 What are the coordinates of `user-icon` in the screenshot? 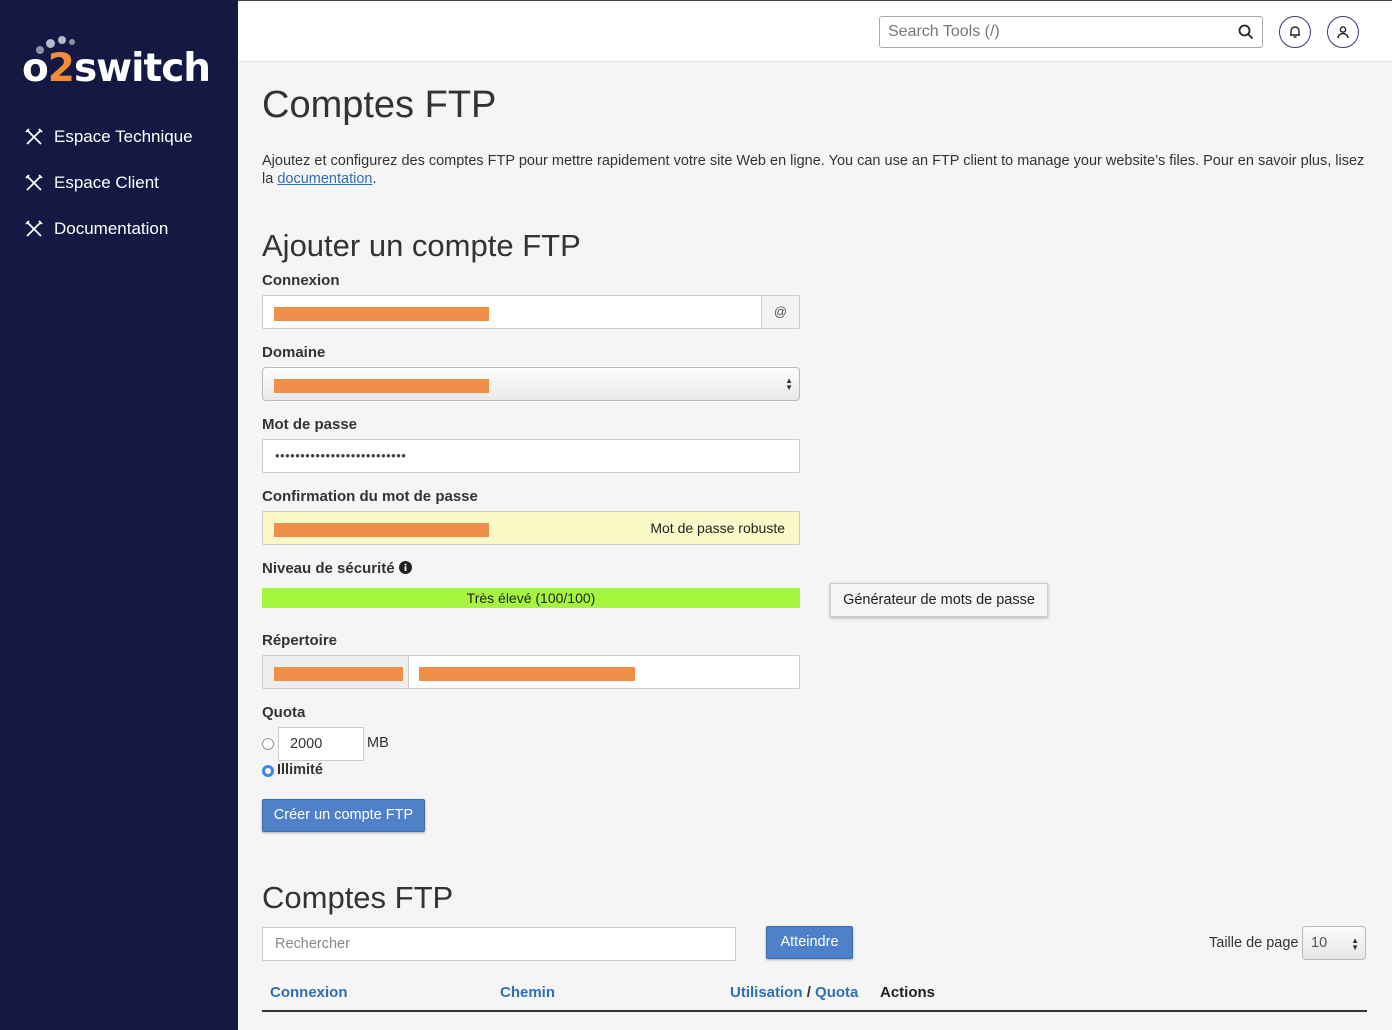 It's located at (1343, 32).